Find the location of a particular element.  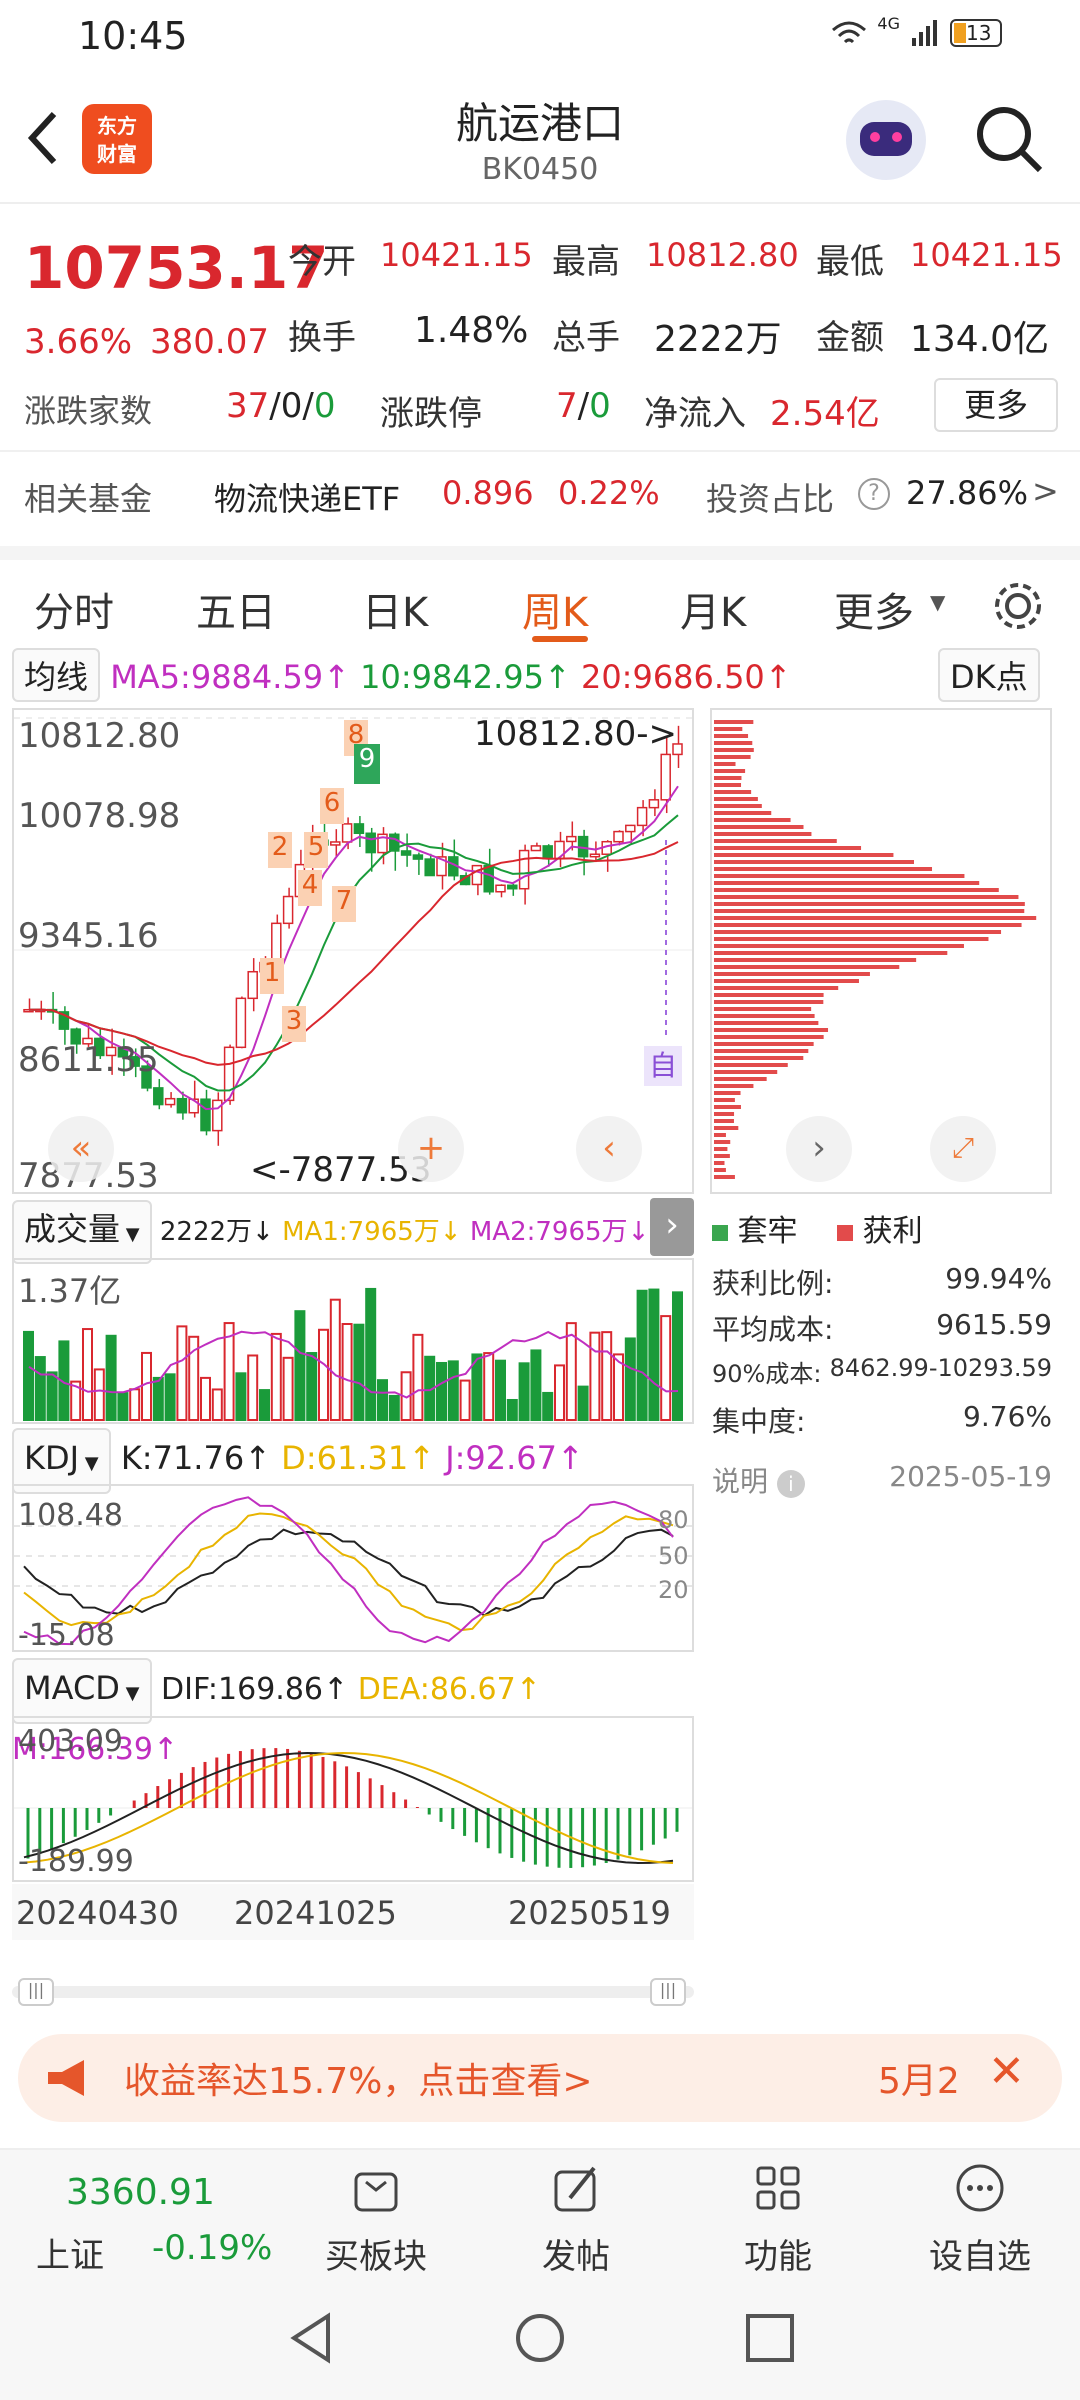

axis-label-4: 8611.35 is located at coordinates (88, 1060).